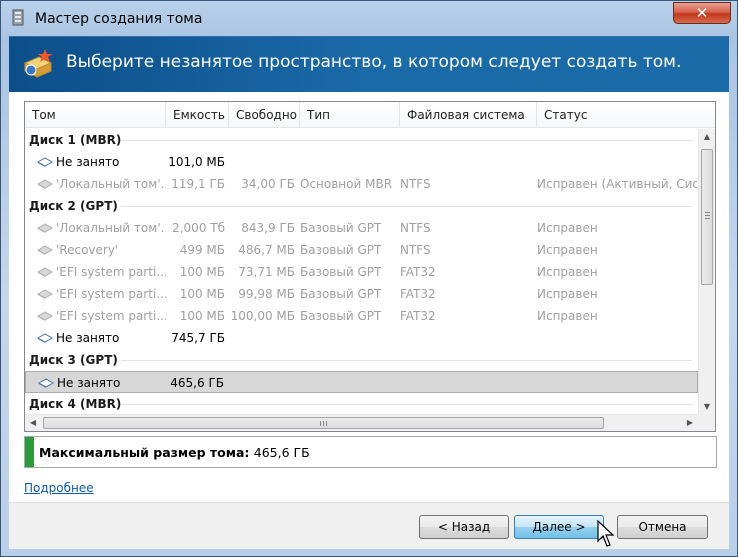 Image resolution: width=738 pixels, height=557 pixels. What do you see at coordinates (268, 228) in the screenshot?
I see `volume-free: 843,9 ГБ` at bounding box center [268, 228].